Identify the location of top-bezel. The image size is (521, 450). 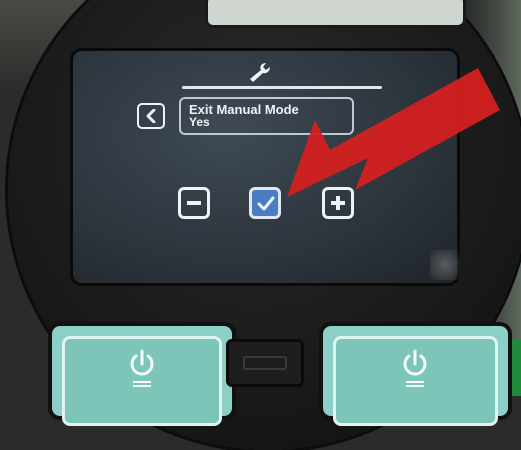
(335, 14).